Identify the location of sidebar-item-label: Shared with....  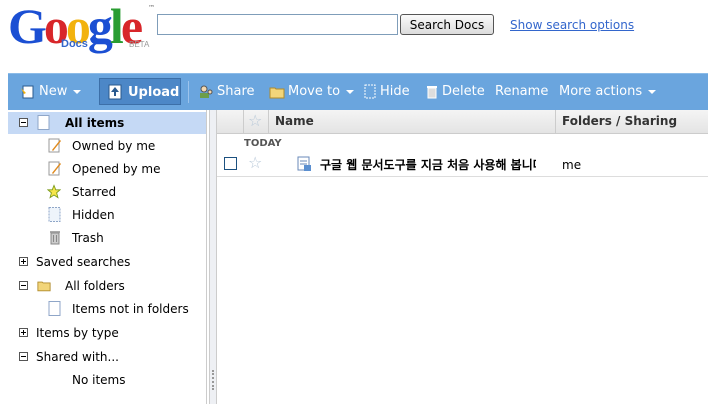
(77, 357).